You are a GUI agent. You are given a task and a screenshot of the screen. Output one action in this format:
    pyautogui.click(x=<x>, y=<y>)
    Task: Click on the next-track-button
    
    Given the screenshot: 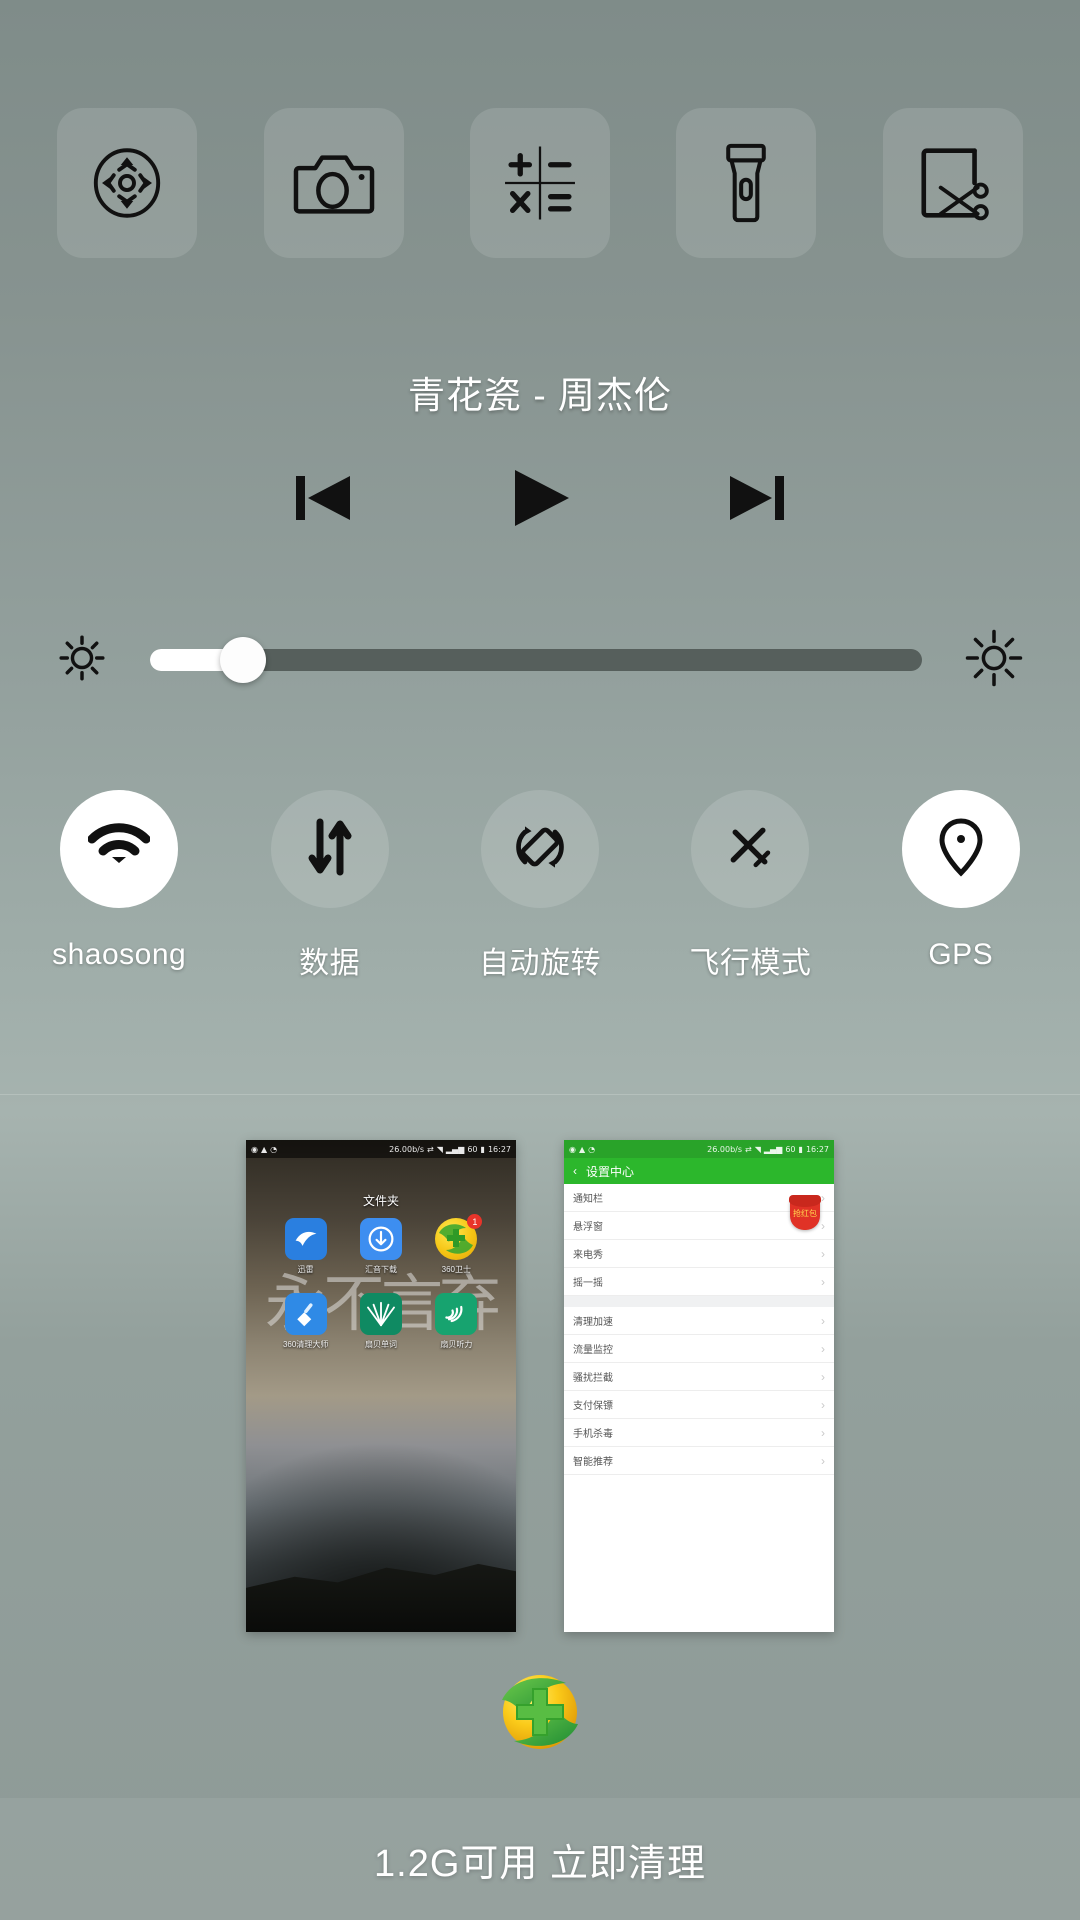 What is the action you would take?
    pyautogui.click(x=756, y=498)
    